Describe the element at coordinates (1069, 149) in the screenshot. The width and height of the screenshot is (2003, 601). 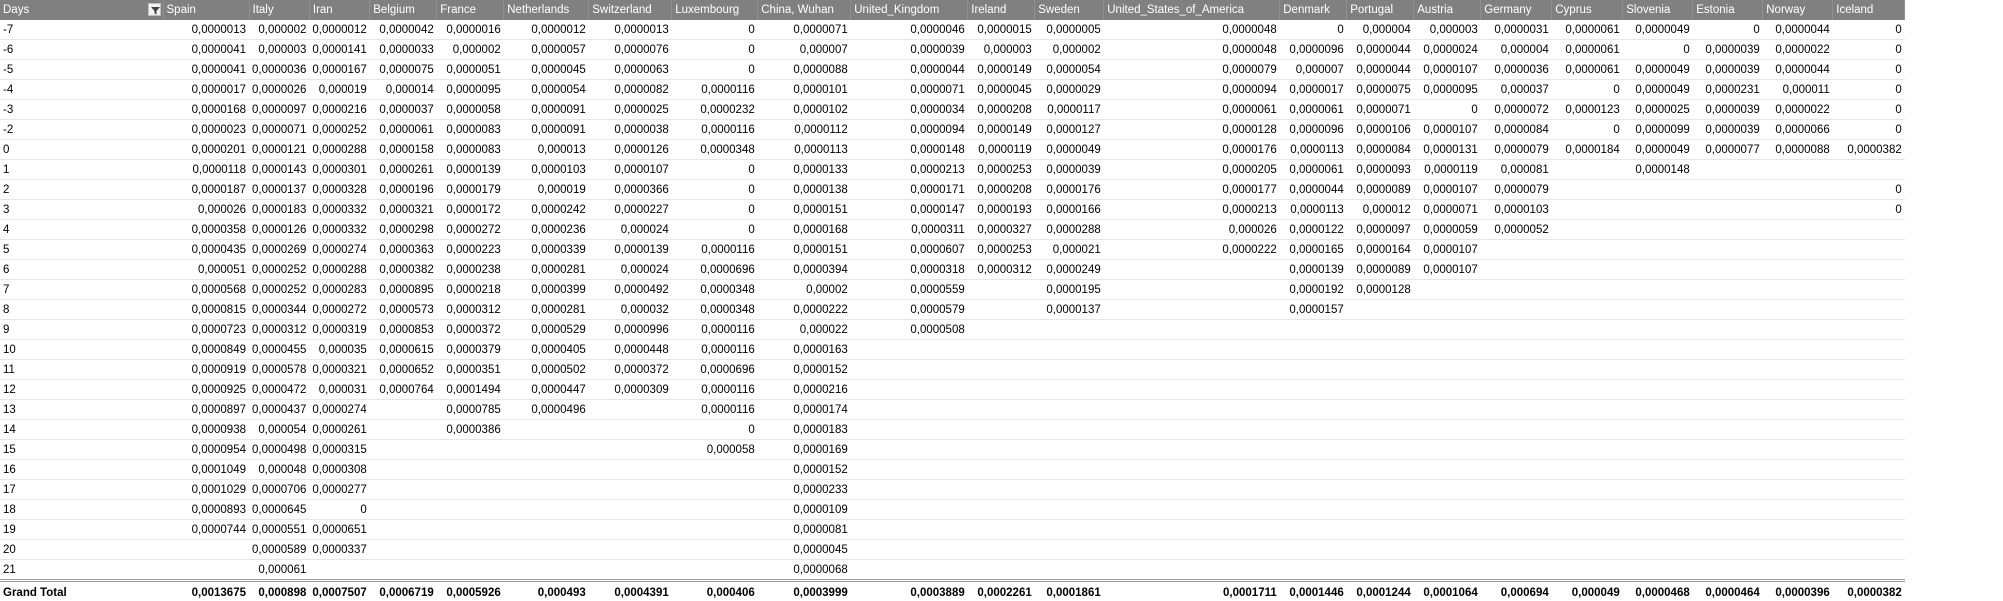
I see `value-cell: 0,0000049` at that location.